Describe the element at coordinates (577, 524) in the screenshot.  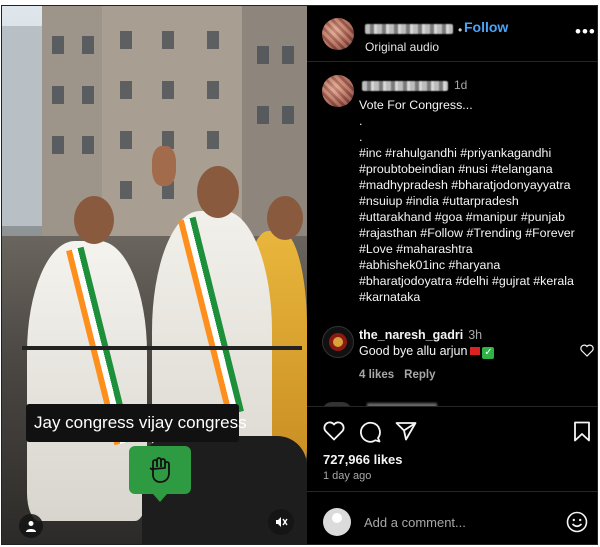
I see `emoji-icon` at that location.